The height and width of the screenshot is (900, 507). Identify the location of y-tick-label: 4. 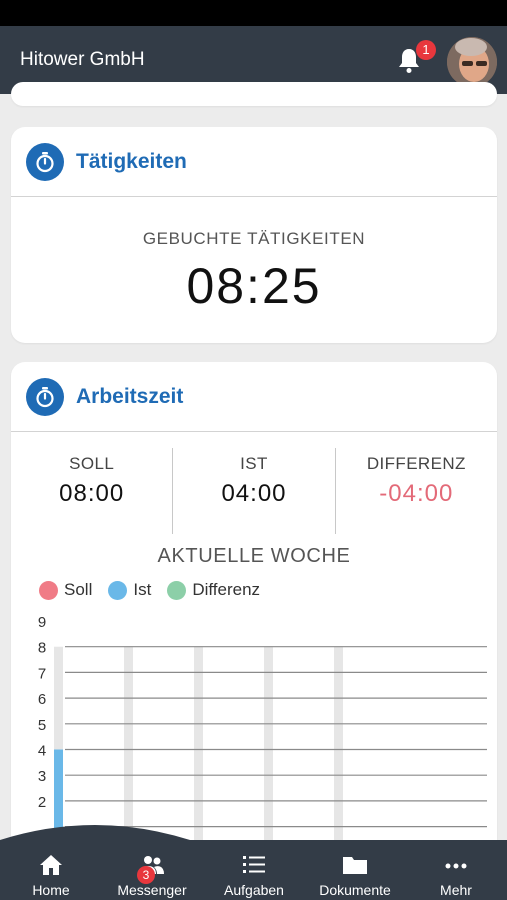
(42, 751).